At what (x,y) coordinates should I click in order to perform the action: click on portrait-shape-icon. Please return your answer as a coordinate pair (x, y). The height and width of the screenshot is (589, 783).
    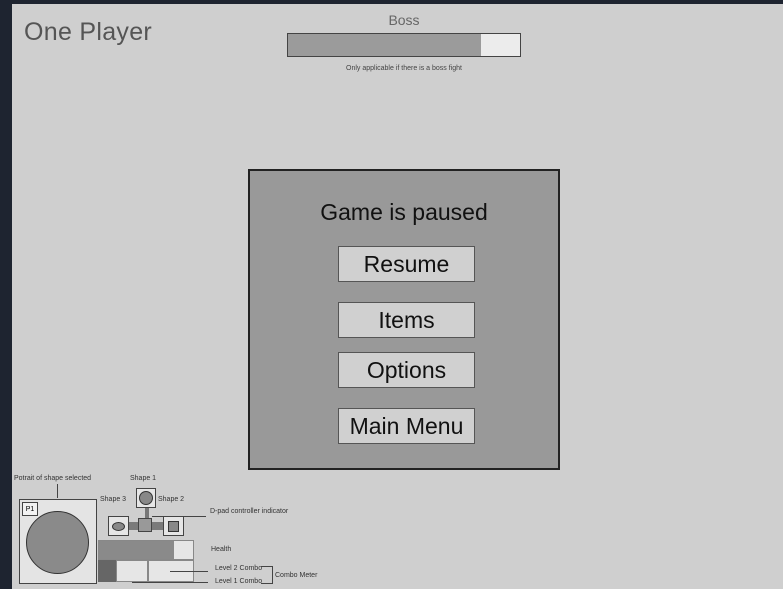
    Looking at the image, I should click on (57, 542).